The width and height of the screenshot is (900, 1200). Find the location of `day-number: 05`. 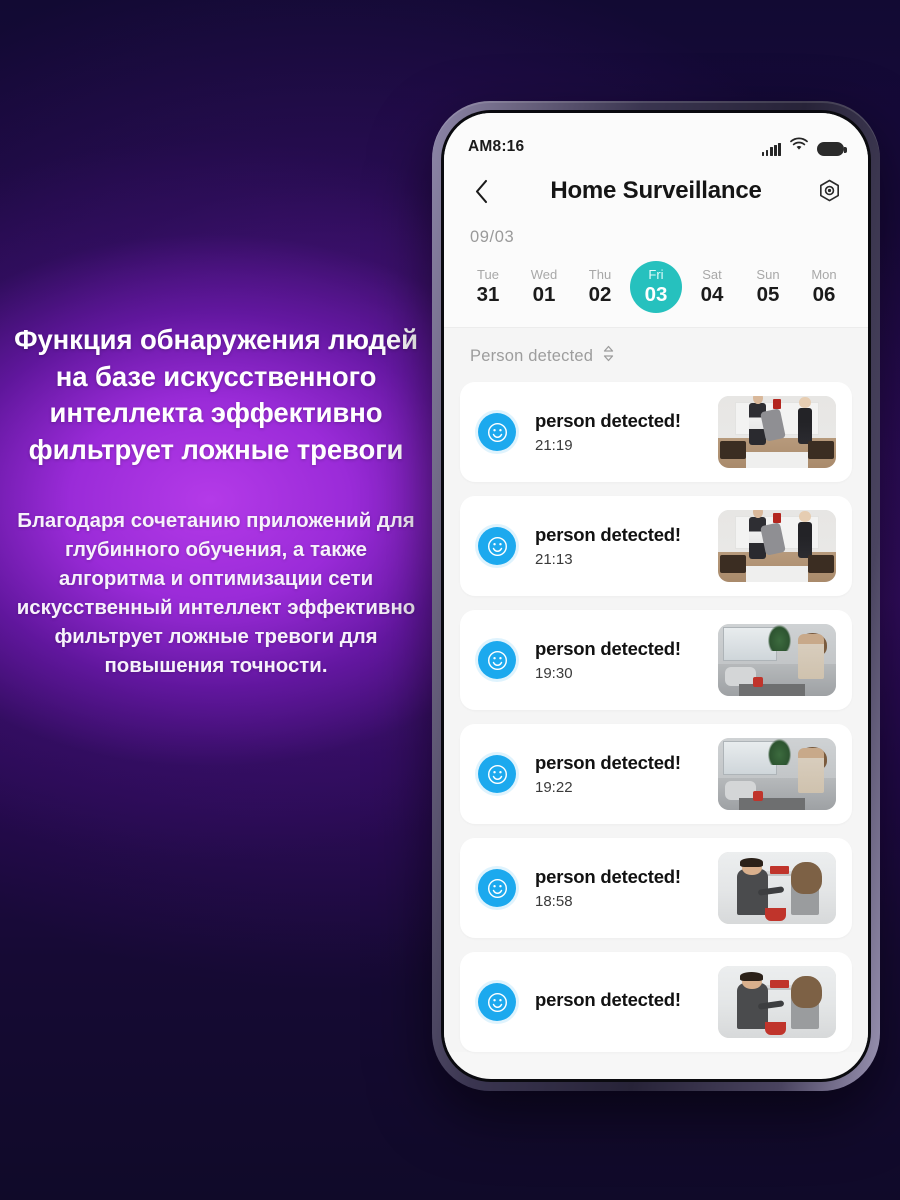

day-number: 05 is located at coordinates (768, 294).